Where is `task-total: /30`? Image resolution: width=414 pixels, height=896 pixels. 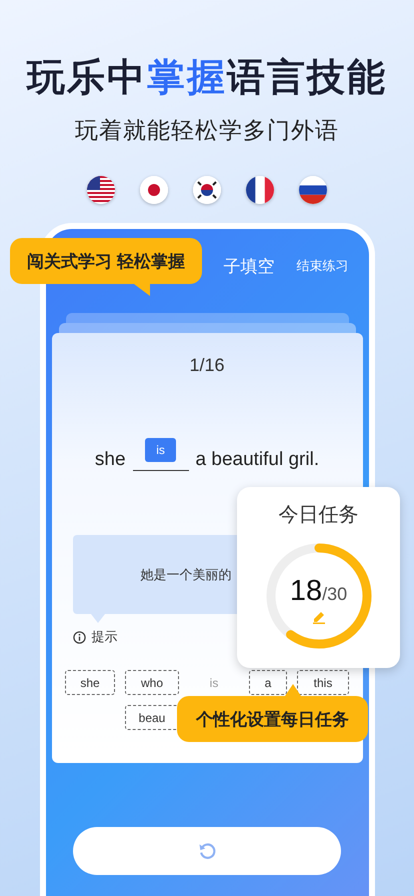
task-total: /30 is located at coordinates (335, 594).